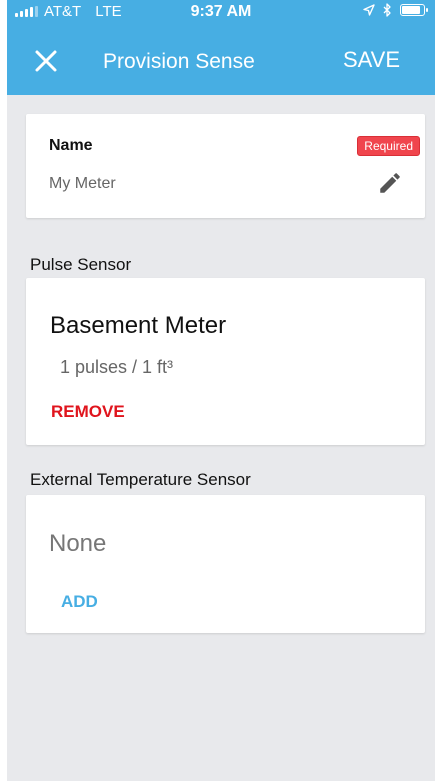 Image resolution: width=442 pixels, height=781 pixels. I want to click on remove-button: REMOVE, so click(88, 412).